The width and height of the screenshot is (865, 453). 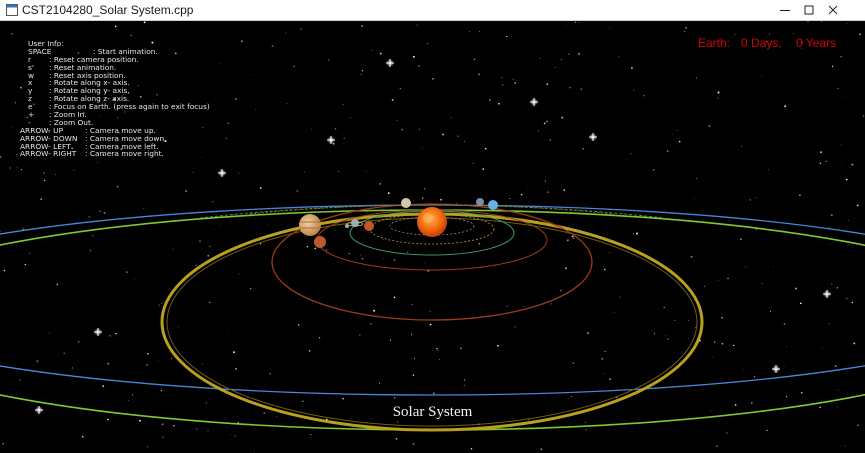 I want to click on app-icon, so click(x=12, y=10).